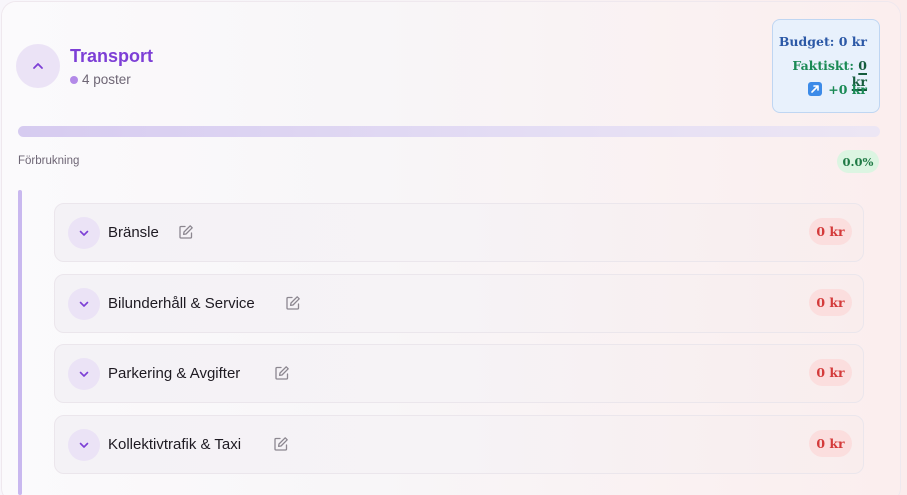 The width and height of the screenshot is (907, 495). I want to click on status-dot-icon, so click(74, 79).